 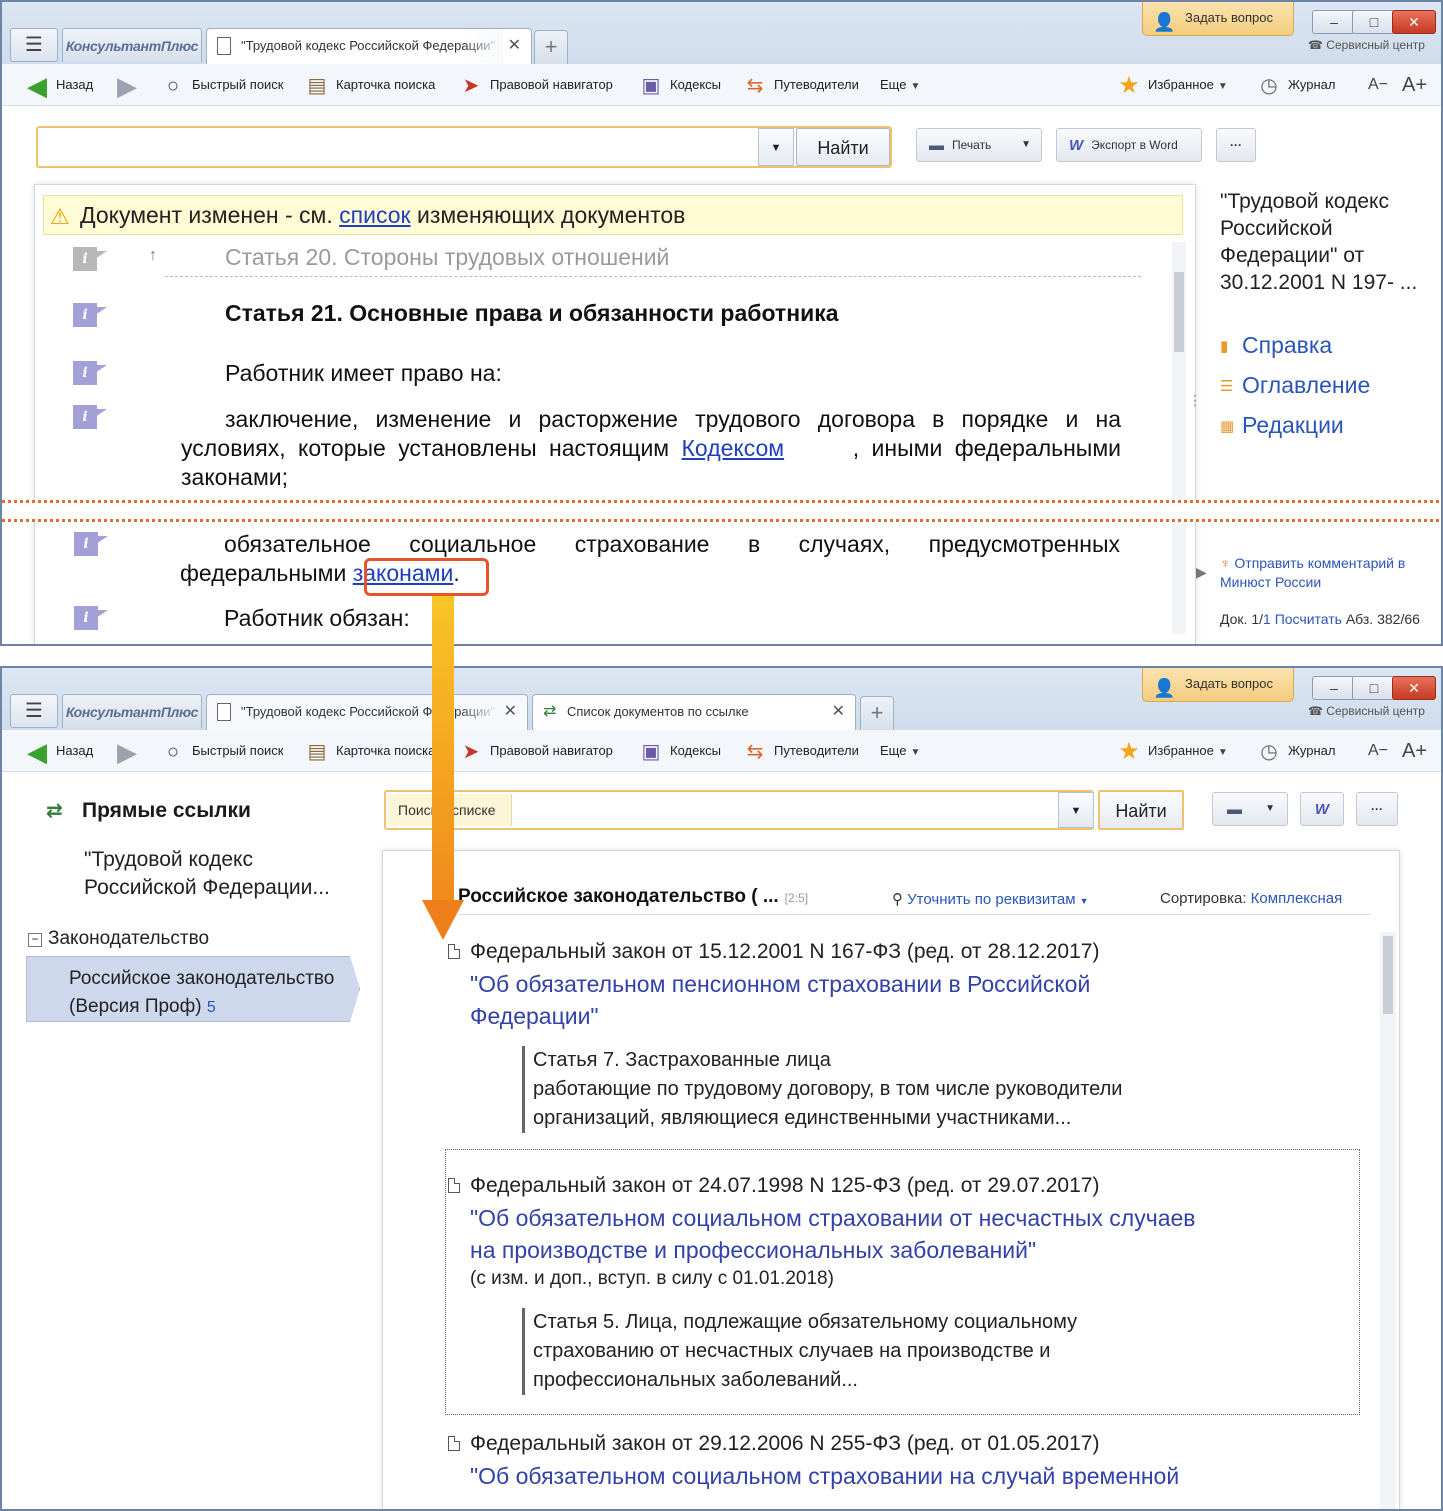 What do you see at coordinates (397, 147) in the screenshot?
I see `search-input` at bounding box center [397, 147].